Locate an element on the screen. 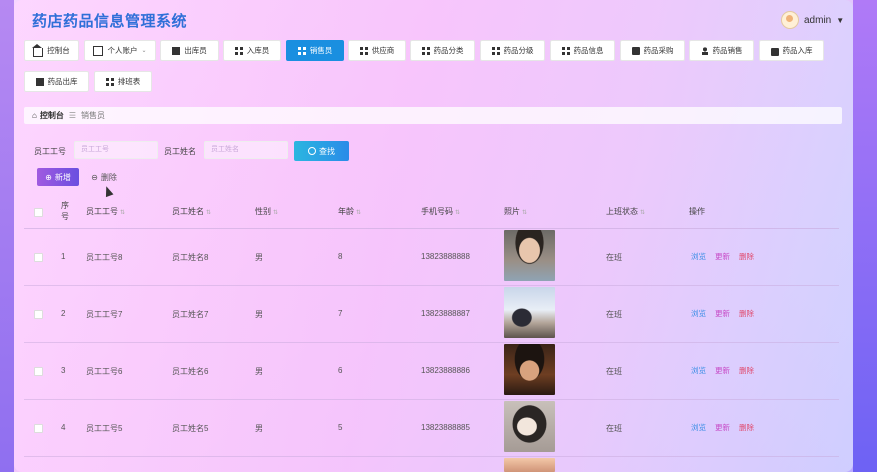 This screenshot has width=877, height=472. nav-drug-category: 药品分类 is located at coordinates (442, 50).